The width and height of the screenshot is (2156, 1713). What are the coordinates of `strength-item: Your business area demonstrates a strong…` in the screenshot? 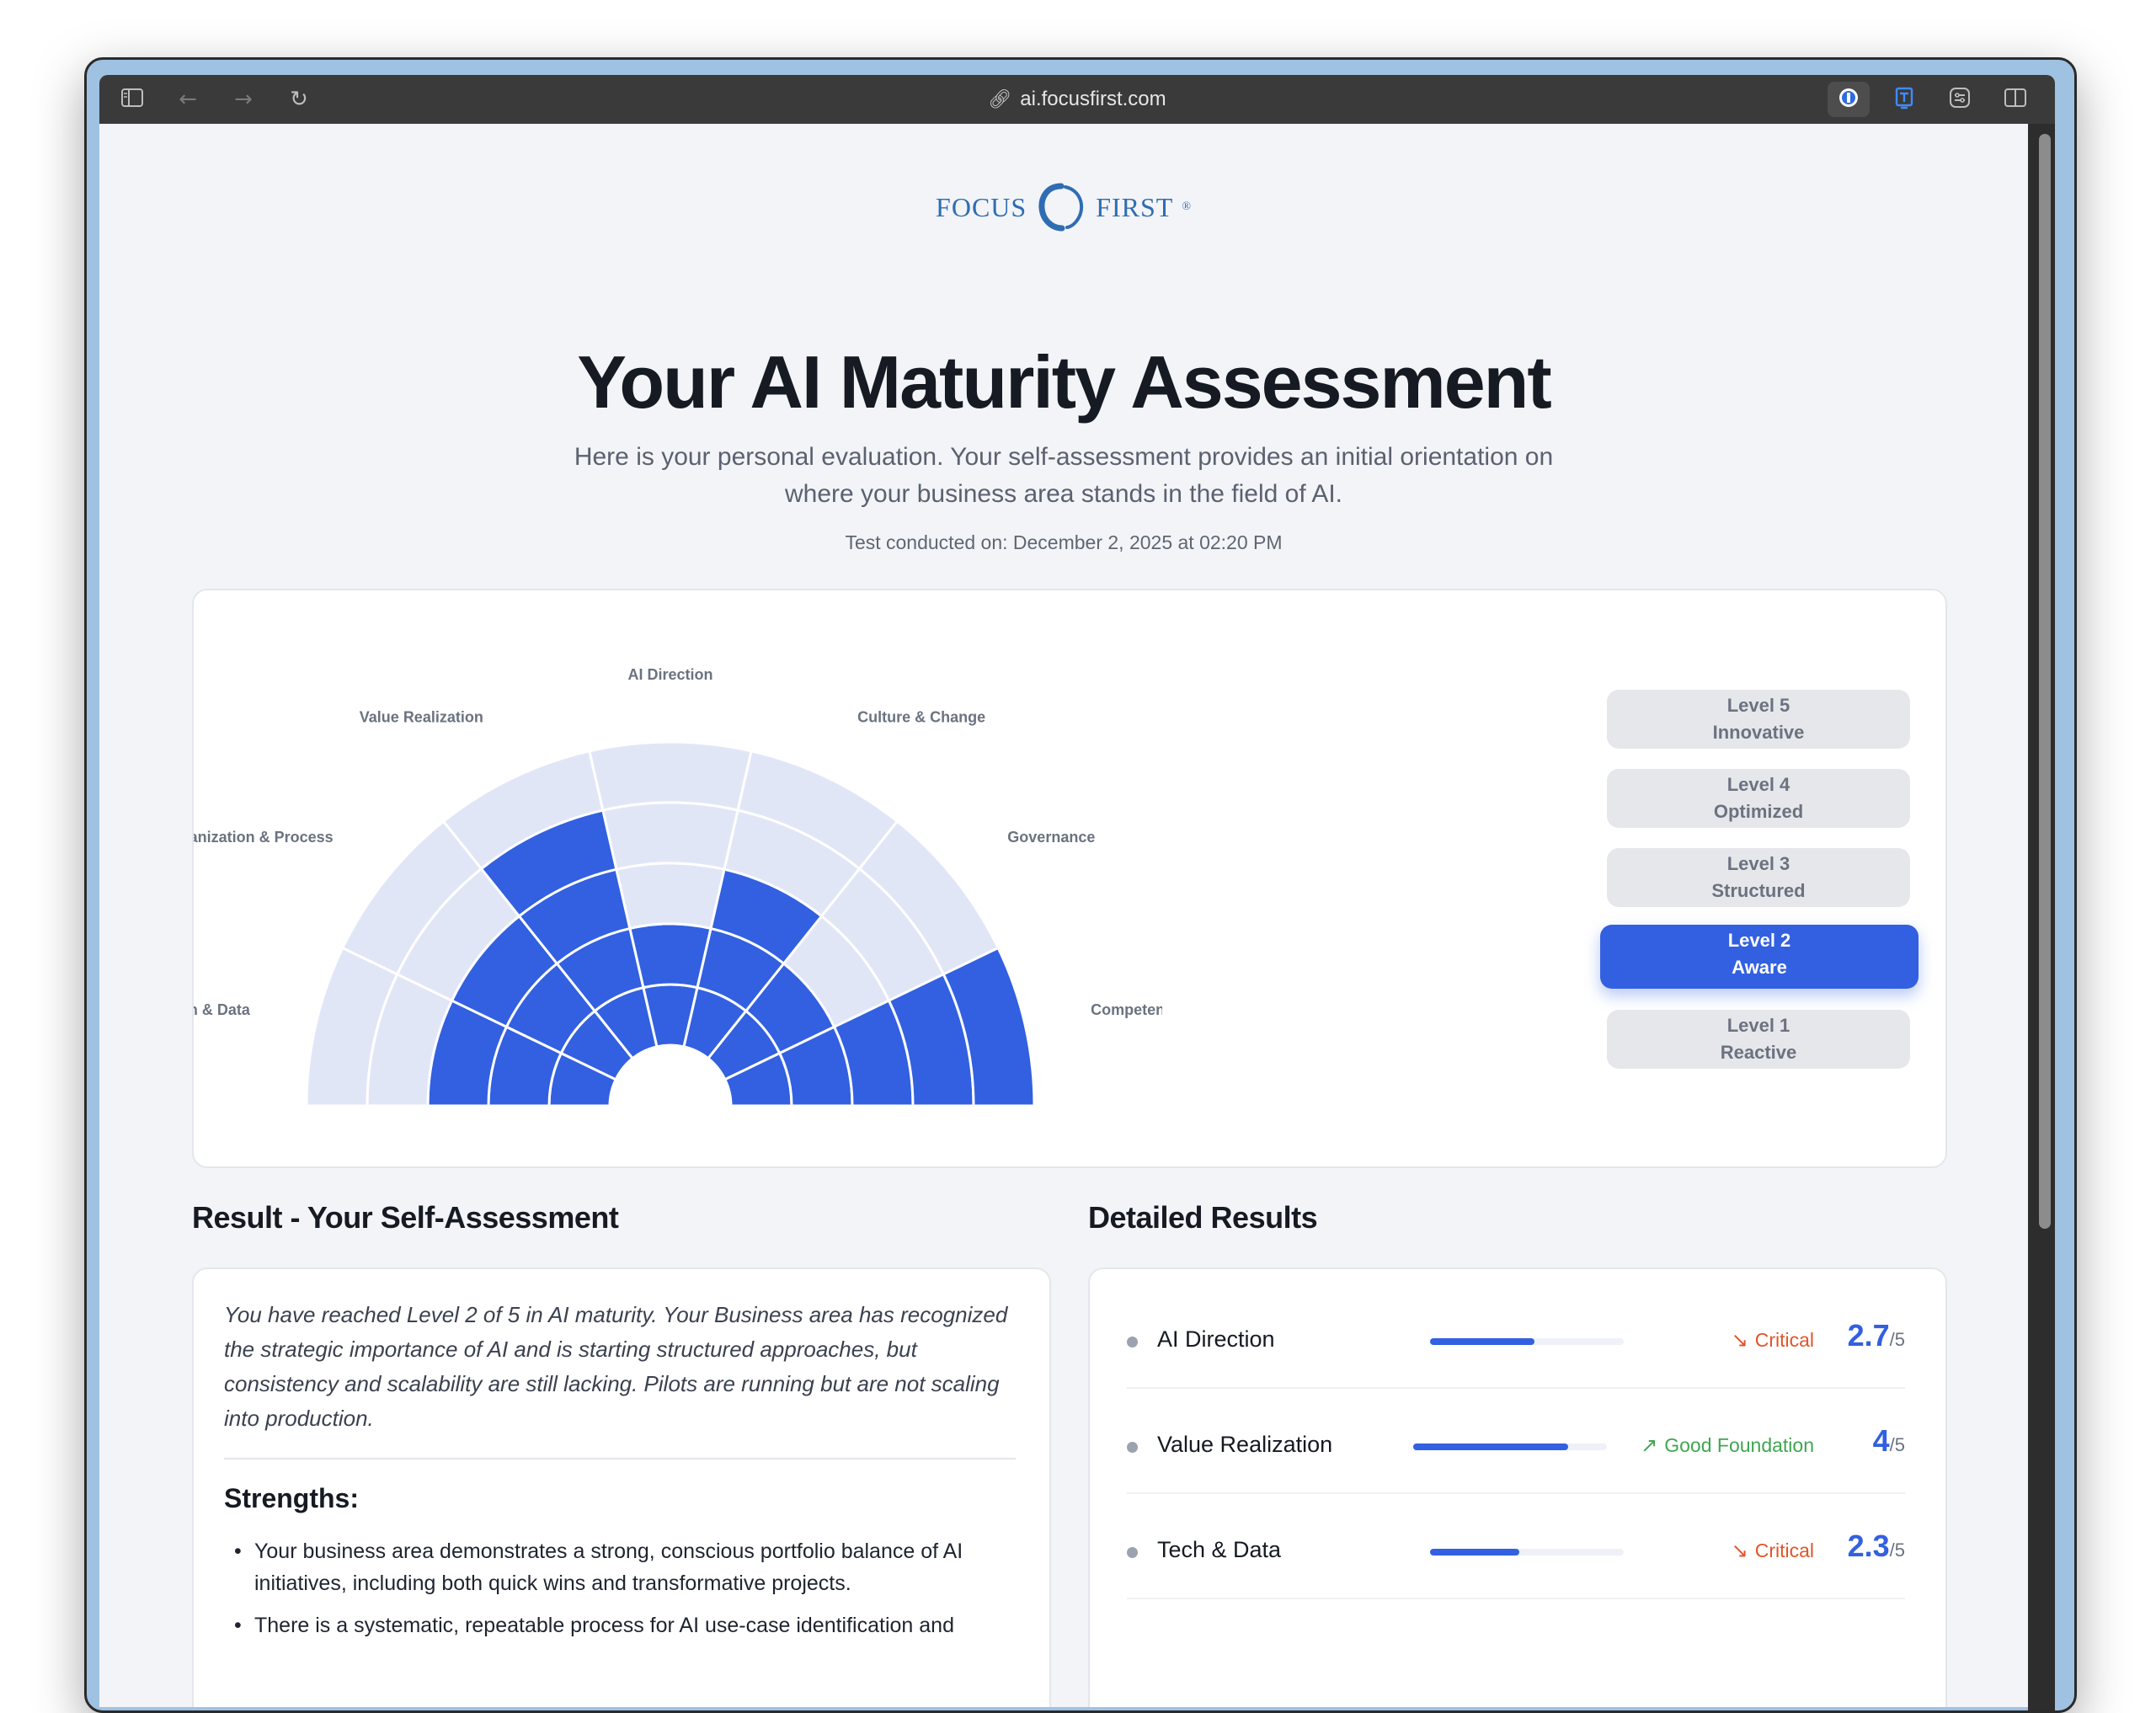 It's located at (620, 1567).